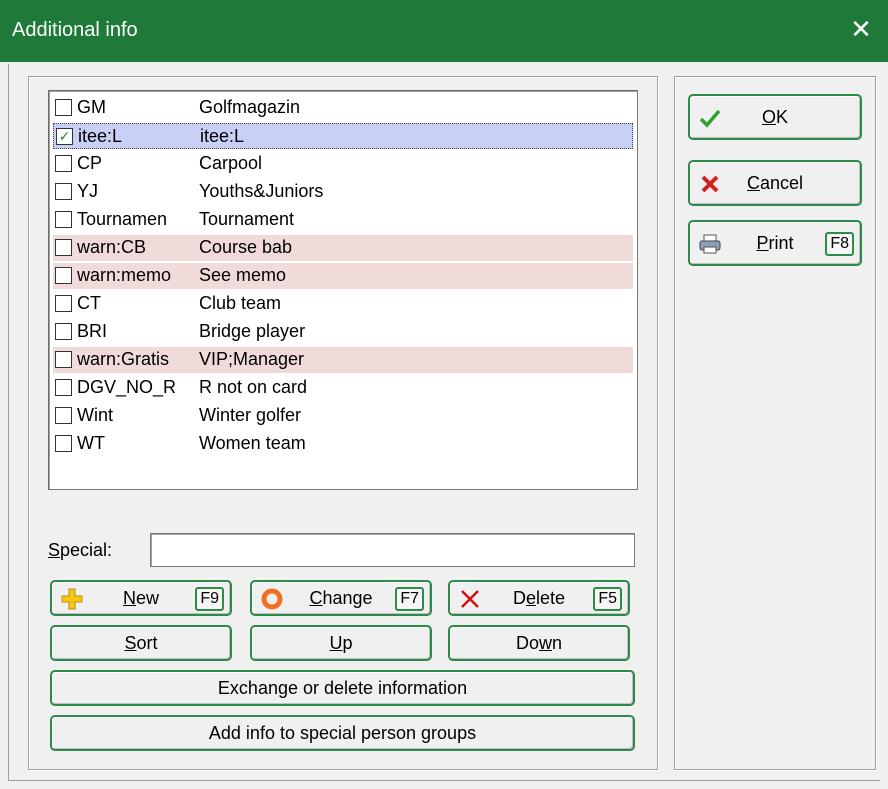 The width and height of the screenshot is (888, 789). I want to click on red-x-icon, so click(710, 184).